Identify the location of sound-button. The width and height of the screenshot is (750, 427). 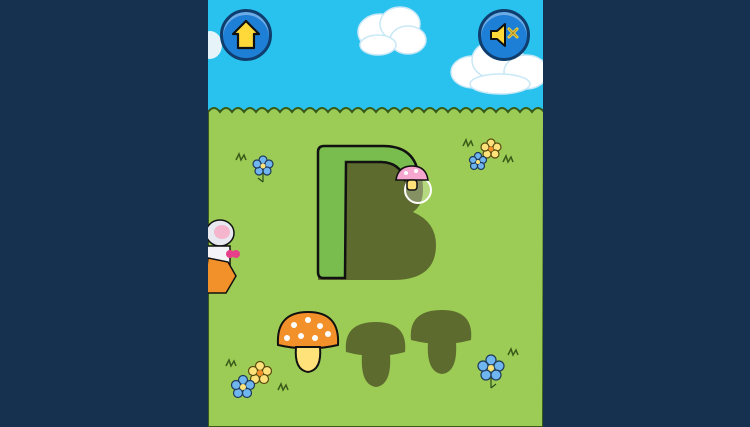
(504, 35).